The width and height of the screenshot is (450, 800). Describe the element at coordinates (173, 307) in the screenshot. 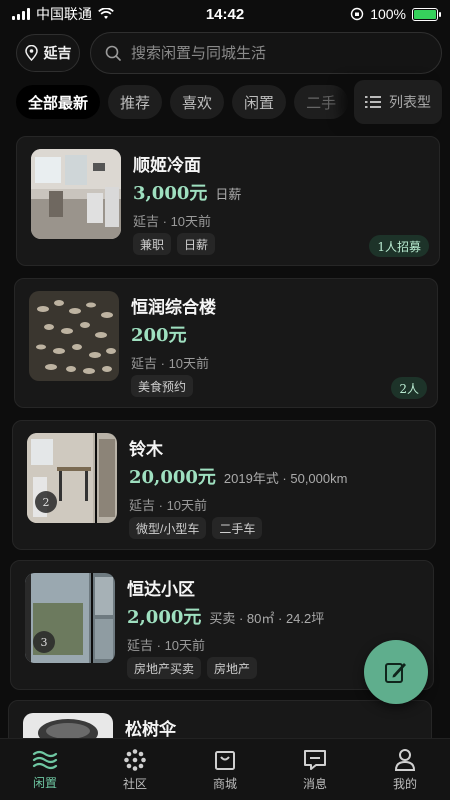

I see `listing-title: 恒润综合楼` at that location.